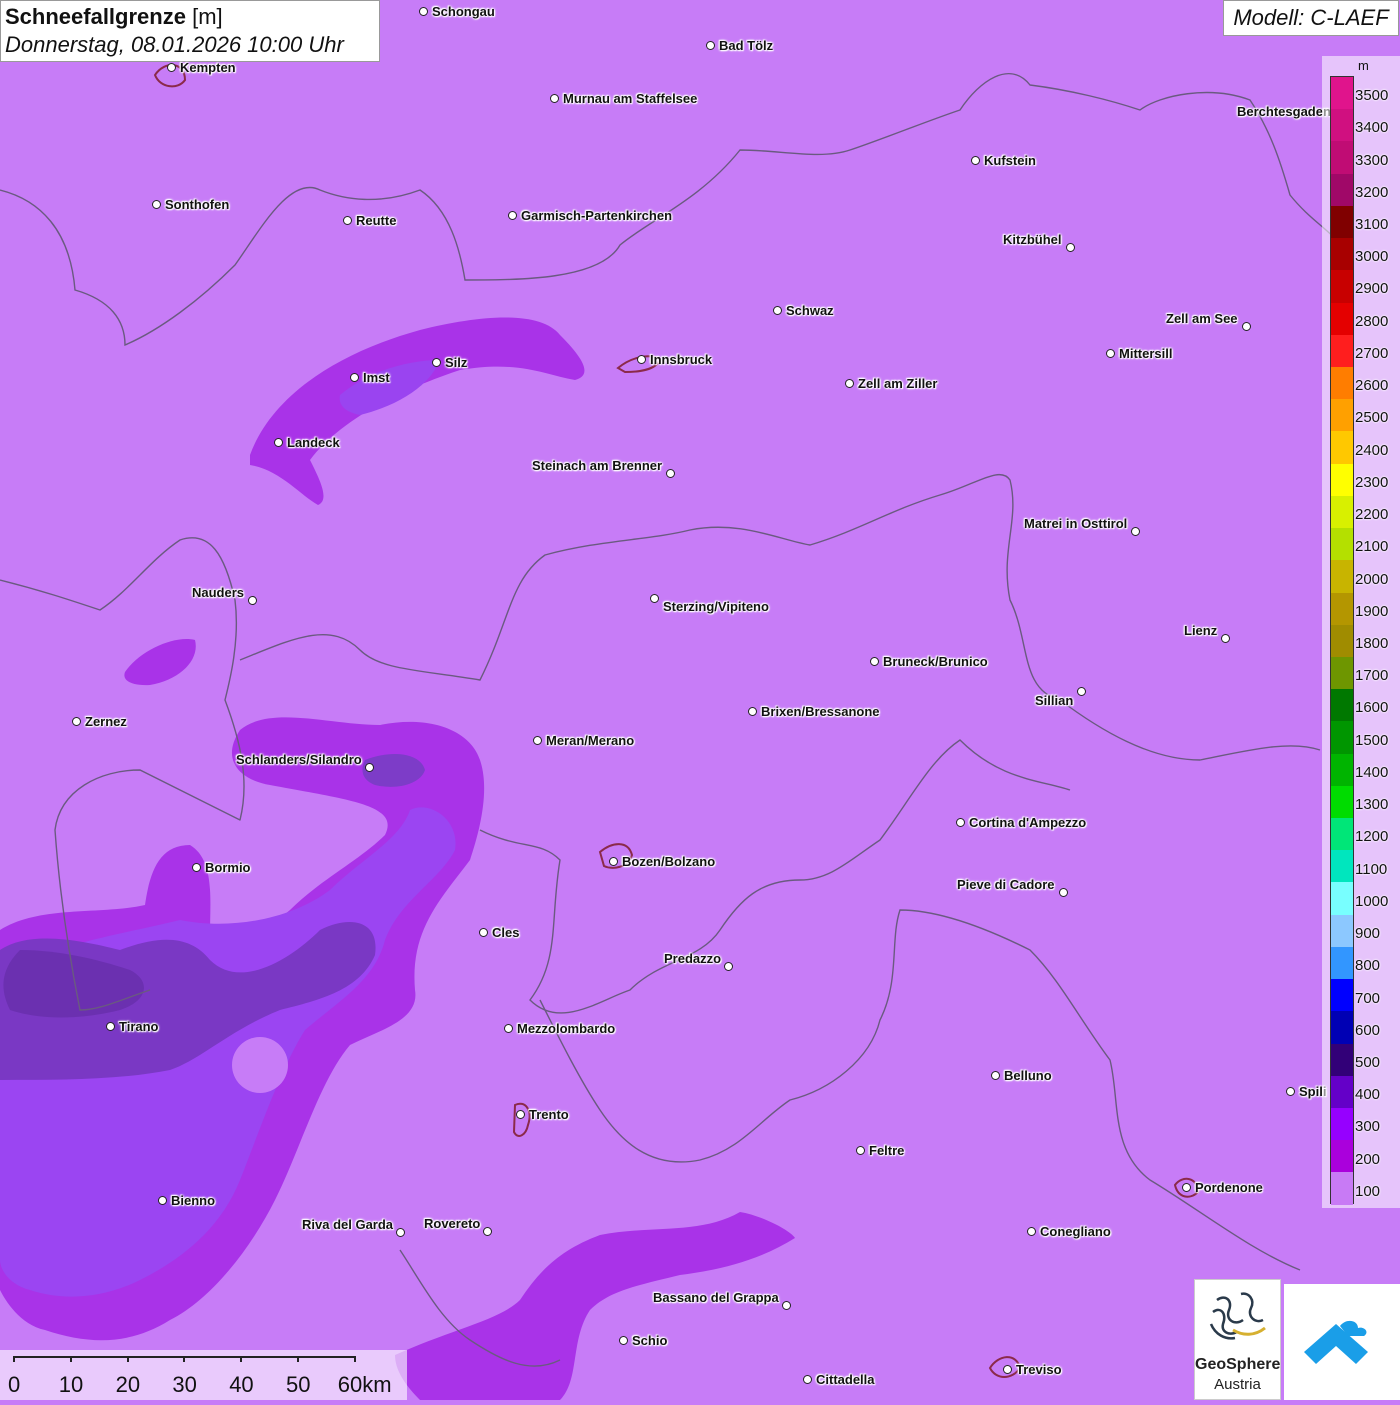  I want to click on legend-label: 300, so click(1368, 1127).